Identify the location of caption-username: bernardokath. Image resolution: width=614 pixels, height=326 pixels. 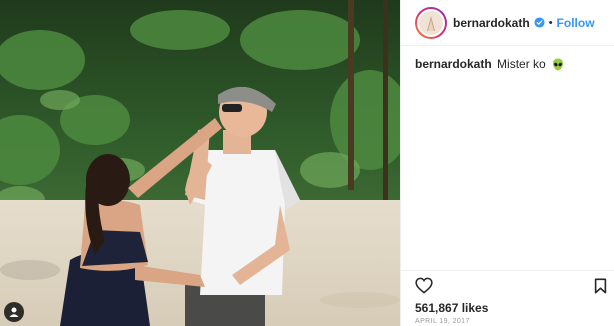
(453, 64).